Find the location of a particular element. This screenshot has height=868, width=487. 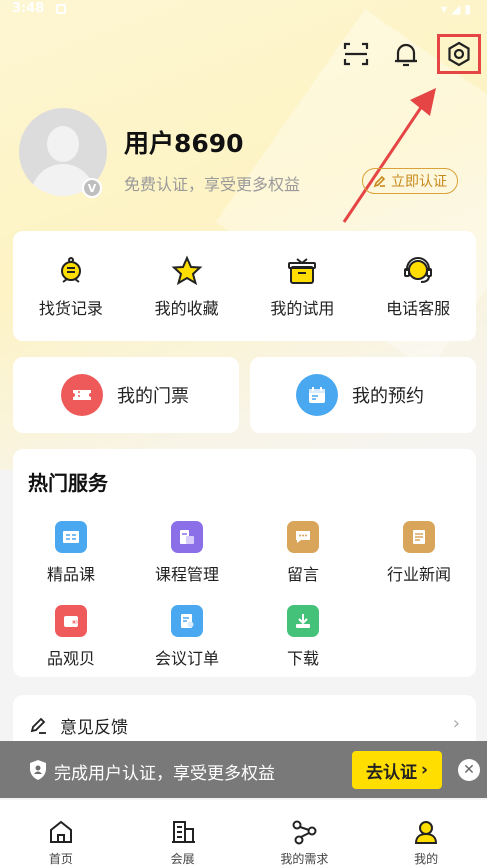

user-icon is located at coordinates (426, 832).